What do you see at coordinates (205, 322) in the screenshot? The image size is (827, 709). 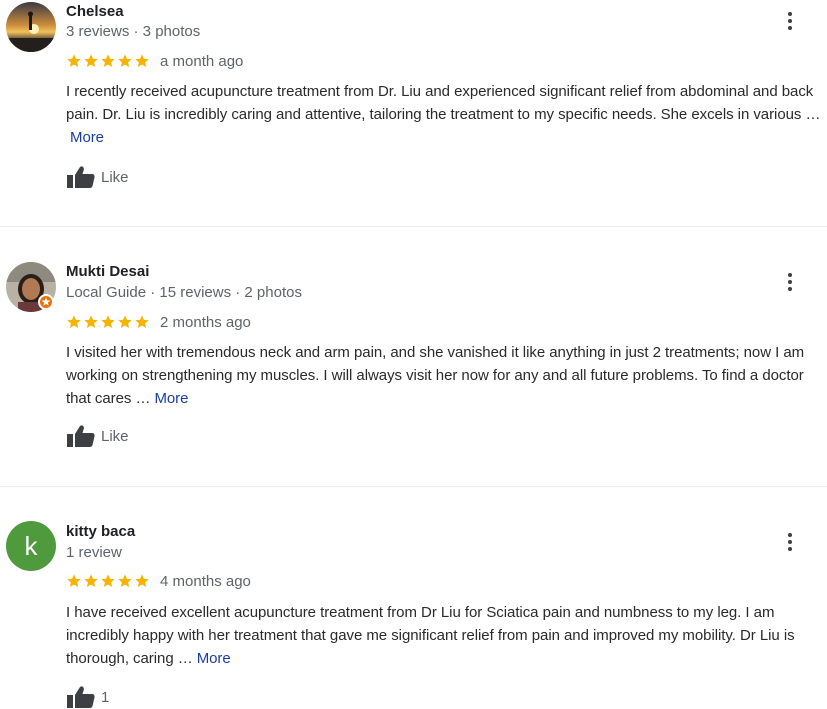 I see `review-date: 2 months ago` at bounding box center [205, 322].